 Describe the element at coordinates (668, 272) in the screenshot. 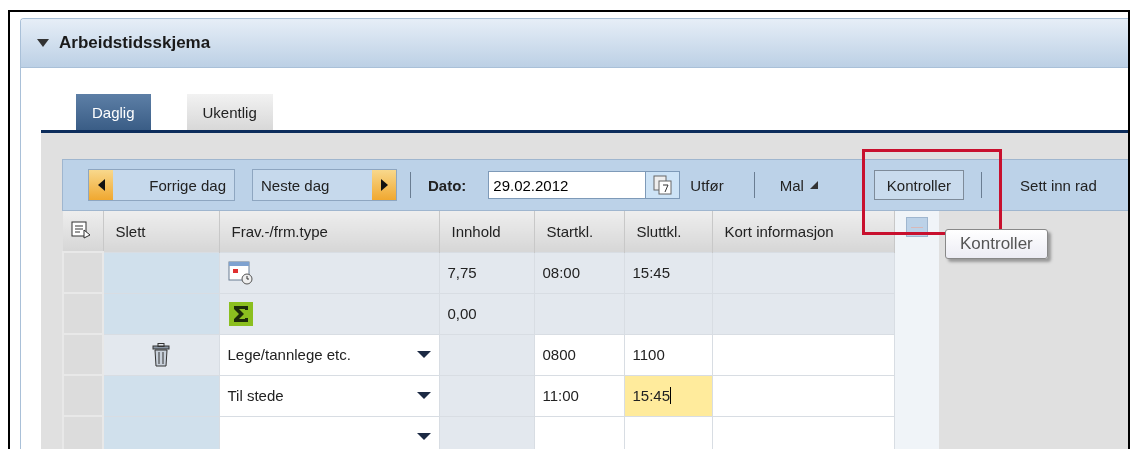

I see `table-cell: 15:45` at that location.